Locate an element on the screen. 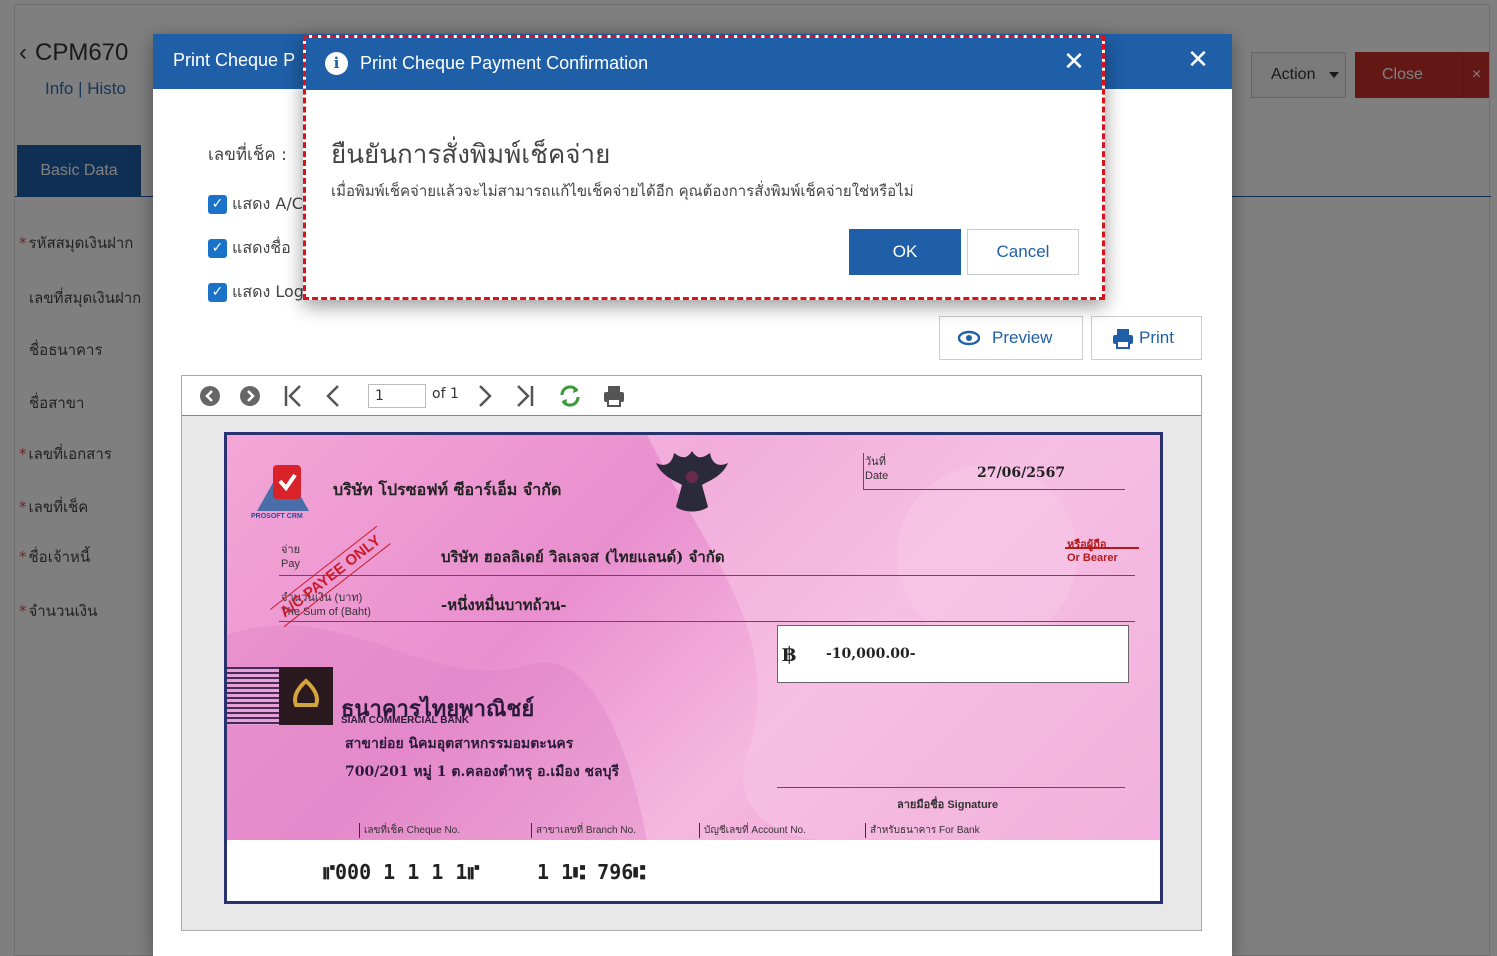  date-caption: วันที่ Date is located at coordinates (877, 469).